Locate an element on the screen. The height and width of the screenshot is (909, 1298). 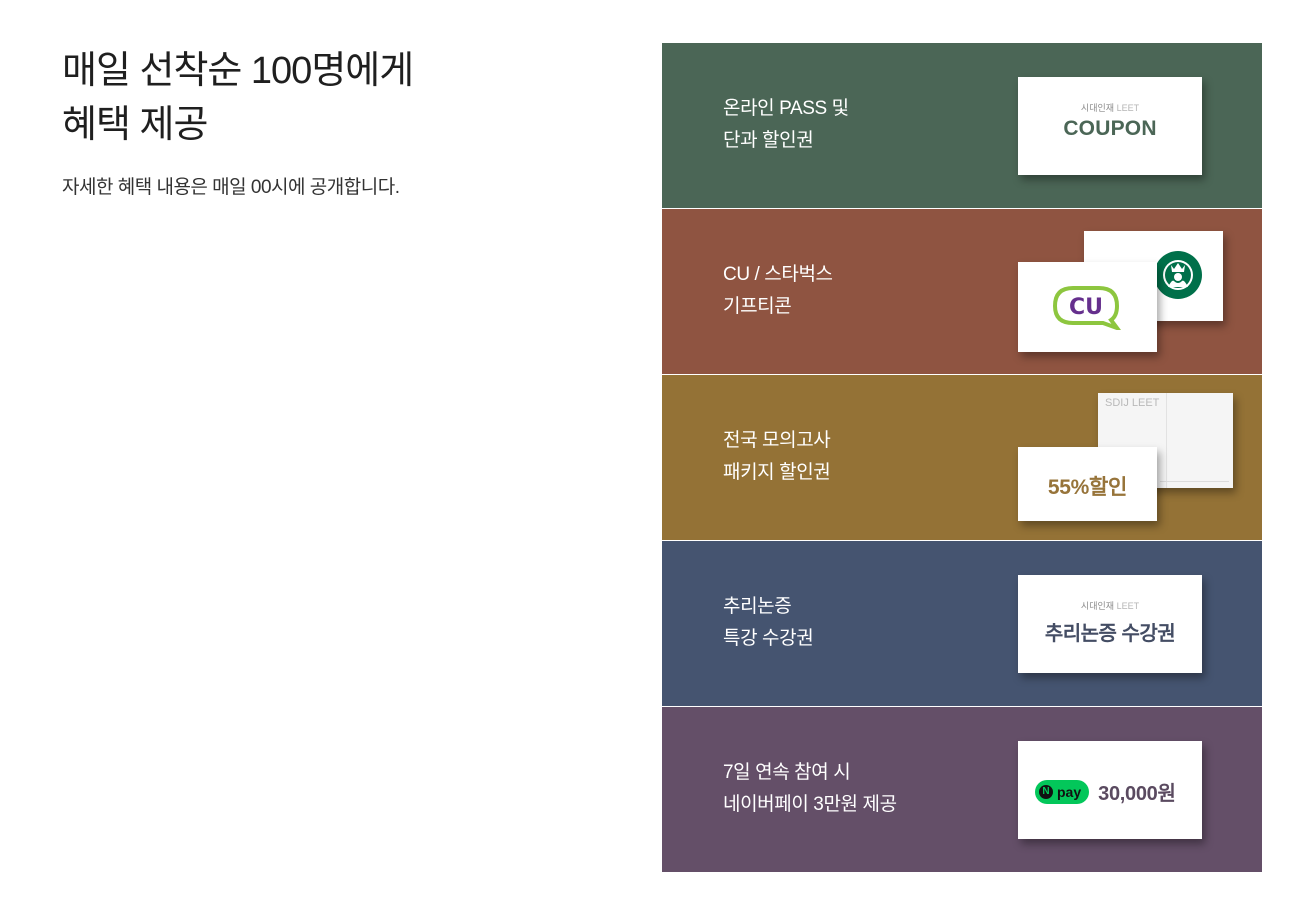
naverpay-card: N pay 30,000원 is located at coordinates (1110, 790).